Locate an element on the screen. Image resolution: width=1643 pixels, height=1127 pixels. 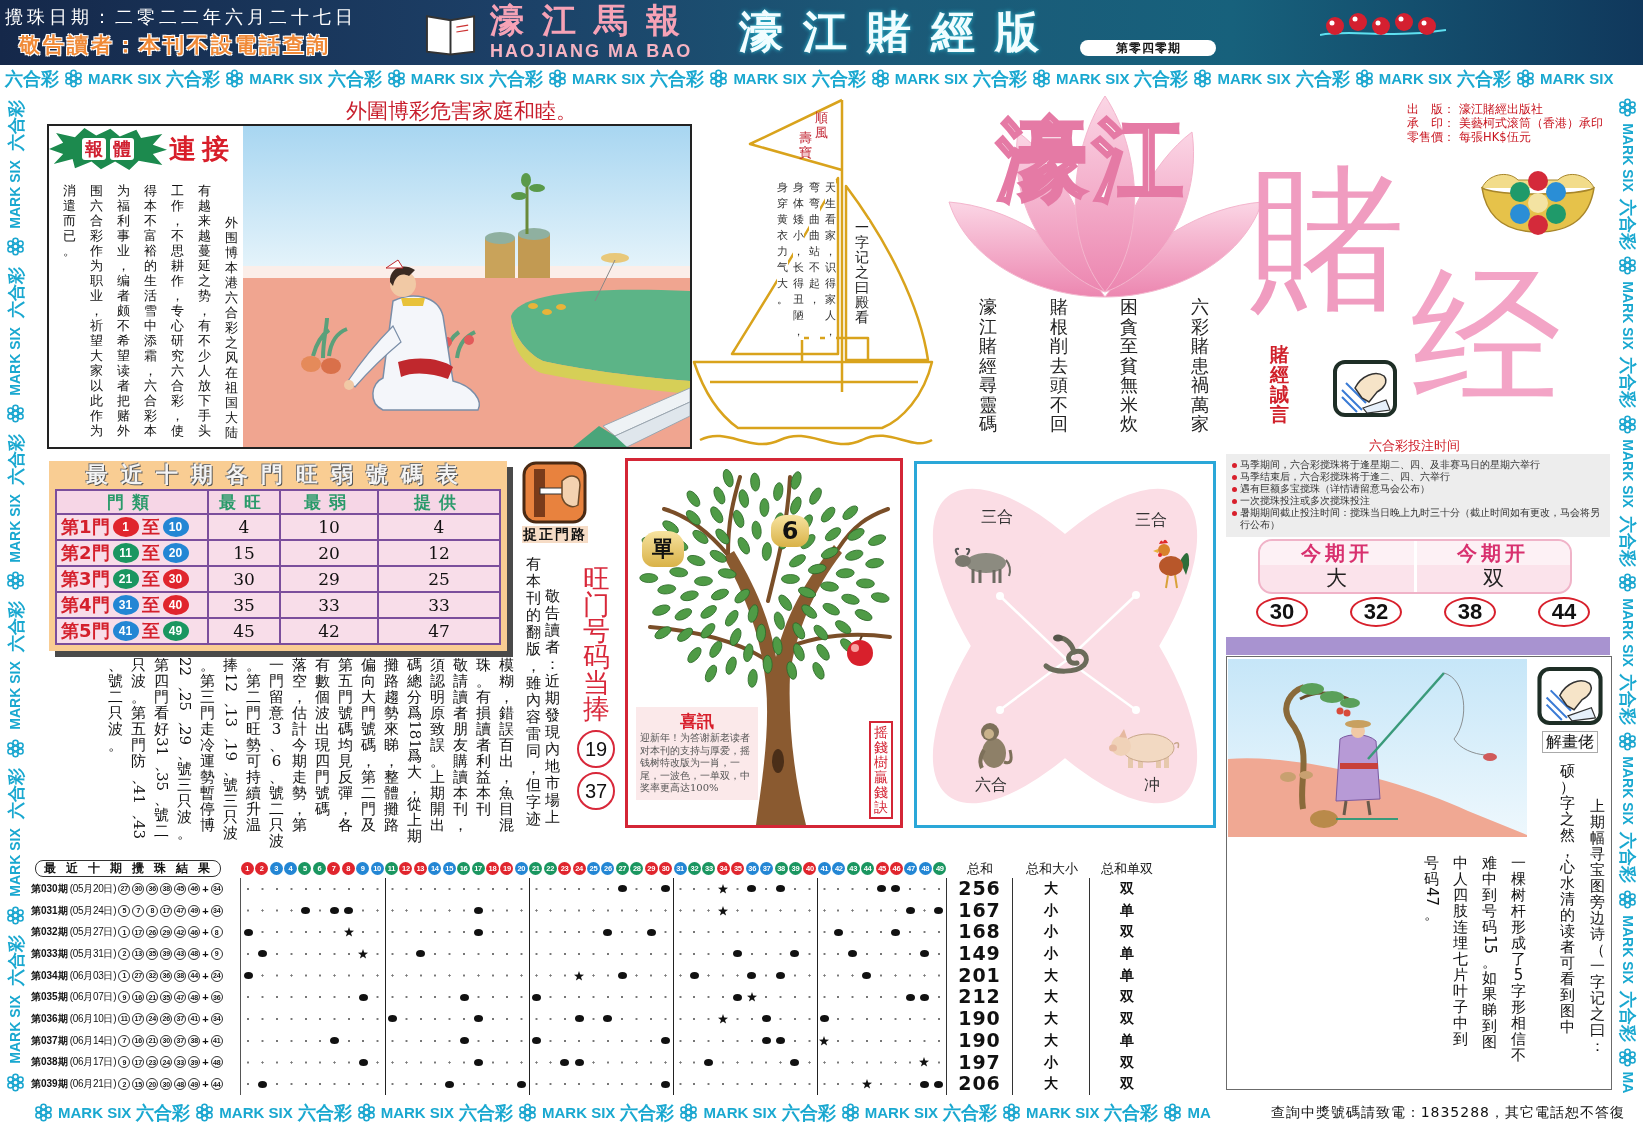
text-column: 难中到号码15。如果睇到图 is located at coordinates (1489, 959).